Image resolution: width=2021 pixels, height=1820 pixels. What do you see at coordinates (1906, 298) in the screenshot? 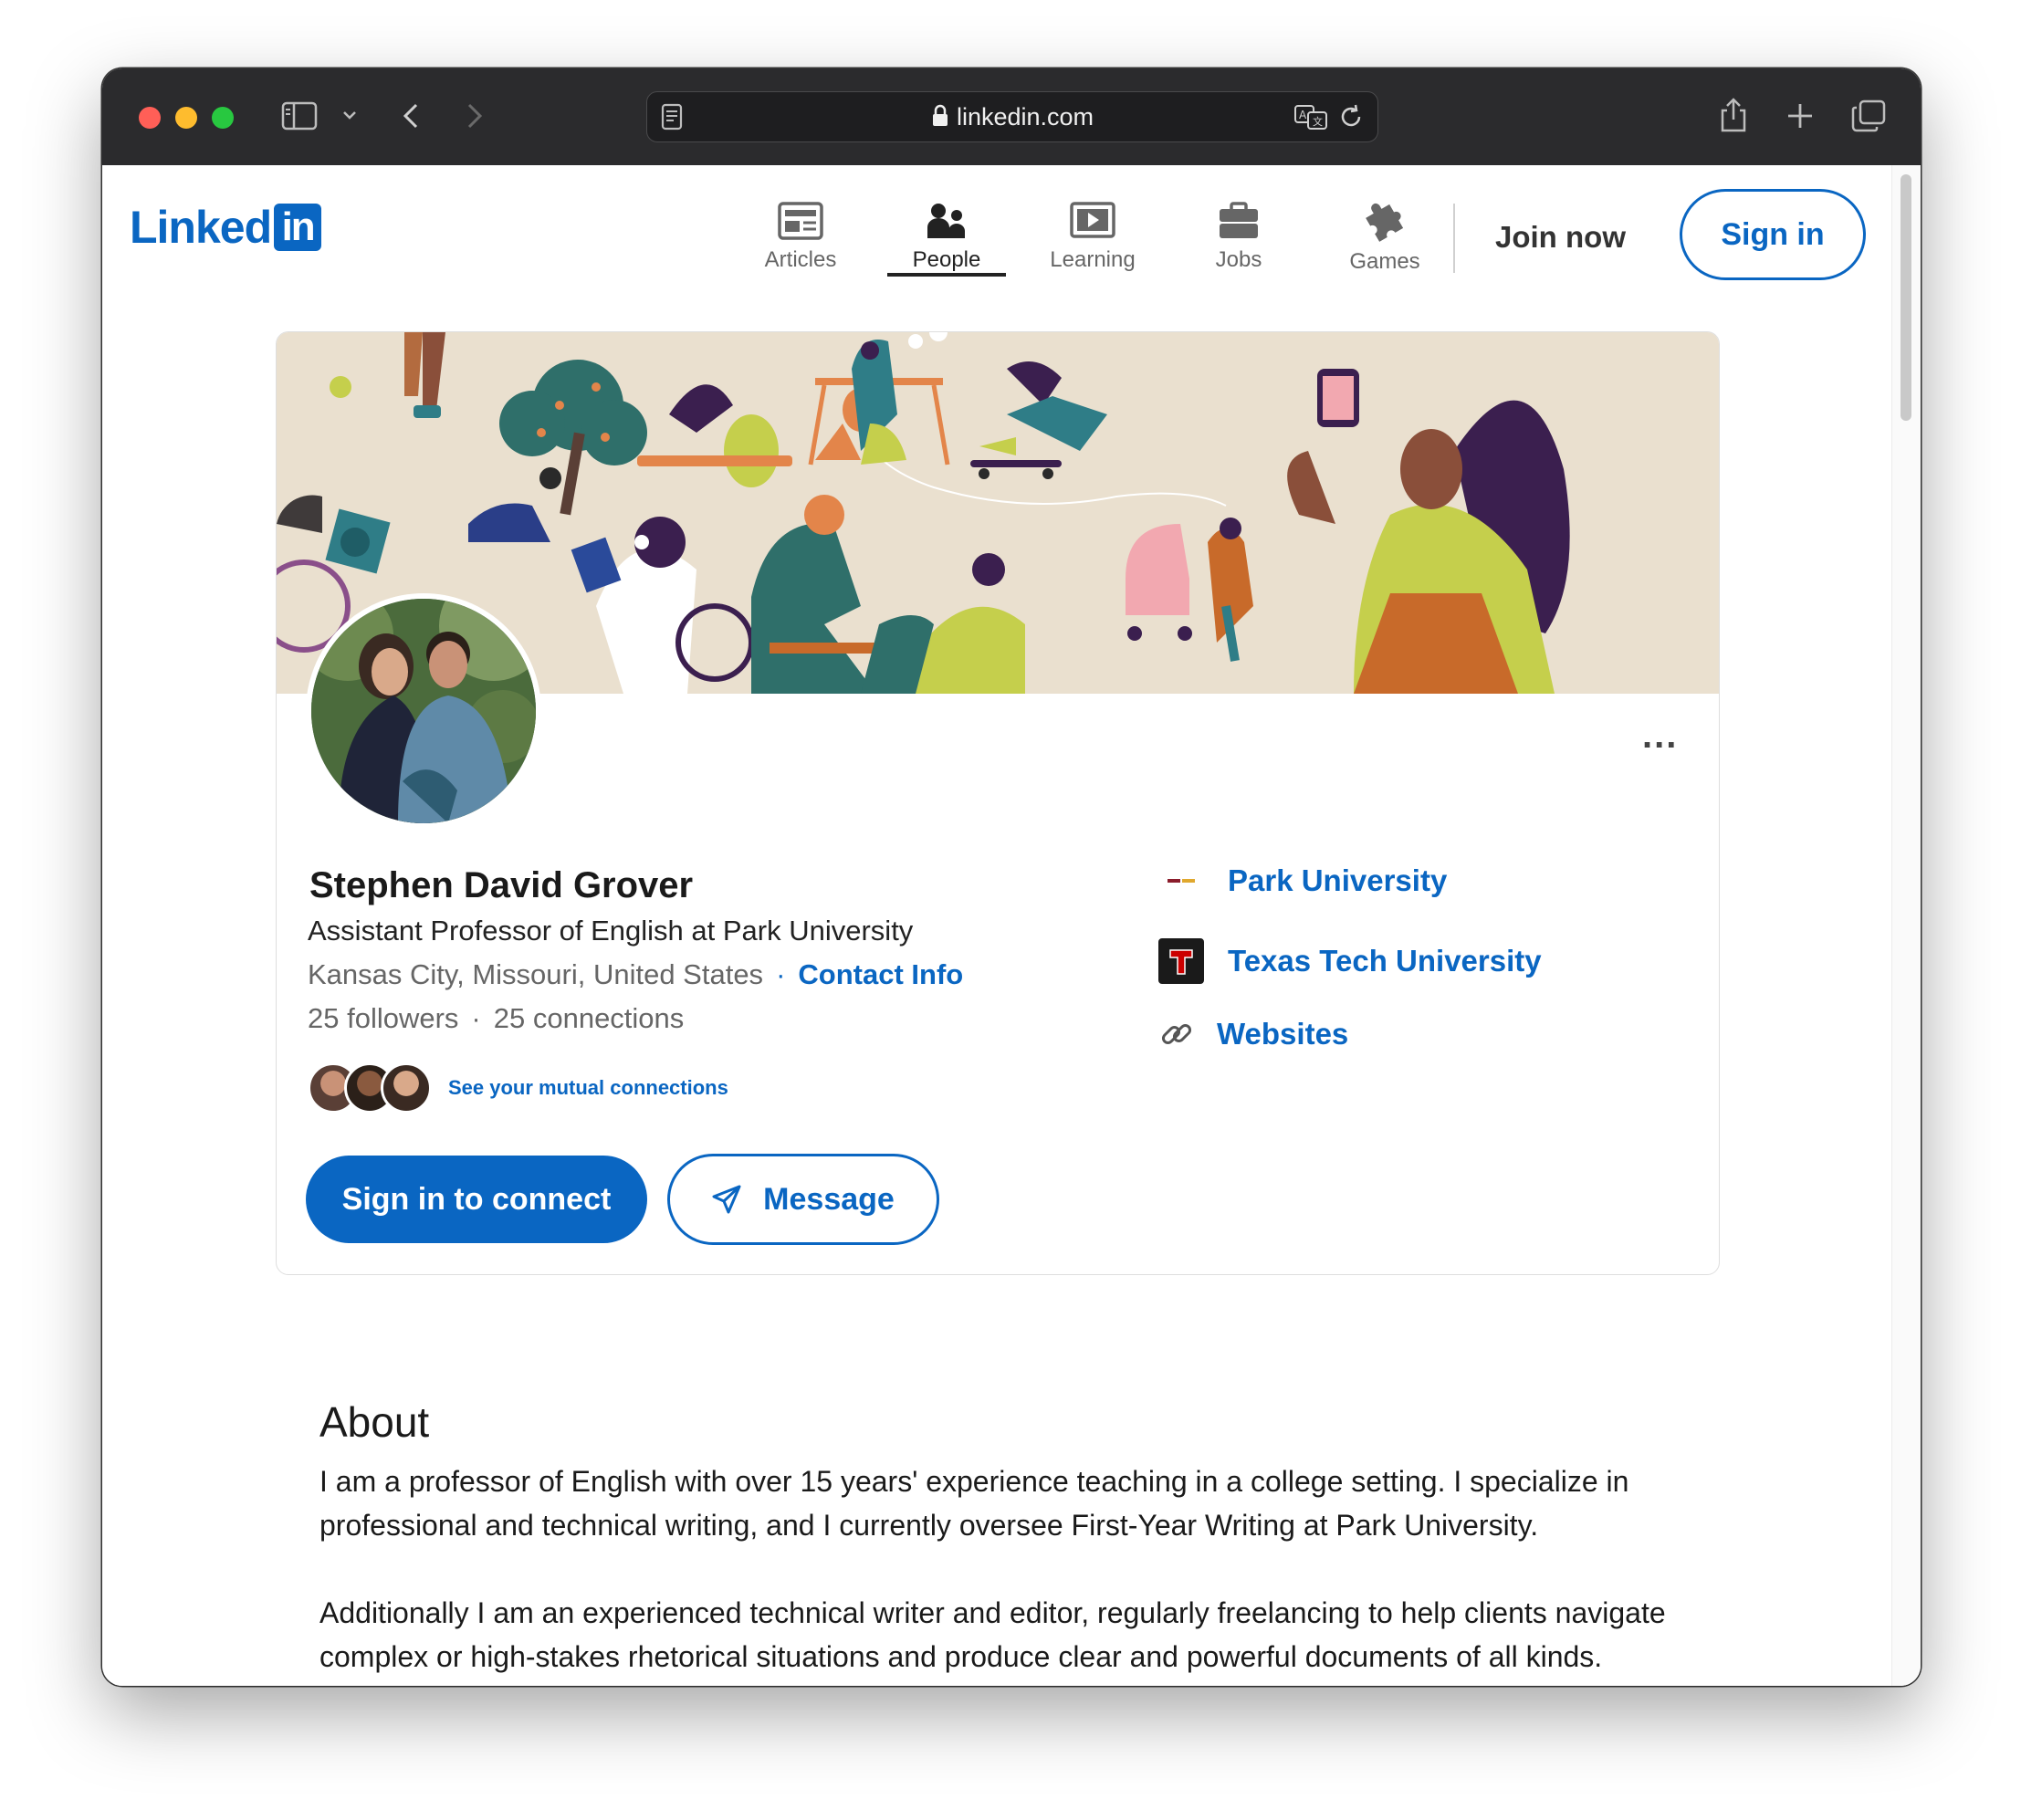
I see `scrollbar-thumb` at bounding box center [1906, 298].